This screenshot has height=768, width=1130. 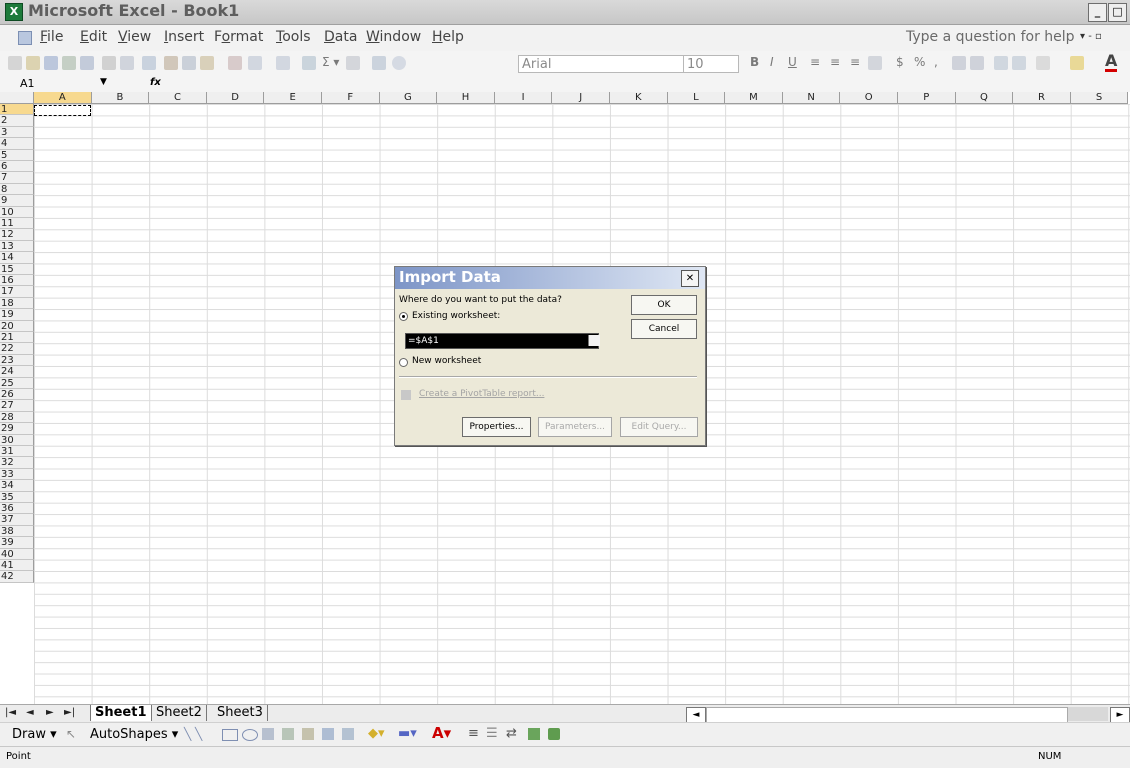 I want to click on chart-wizard-icon, so click(x=379, y=63).